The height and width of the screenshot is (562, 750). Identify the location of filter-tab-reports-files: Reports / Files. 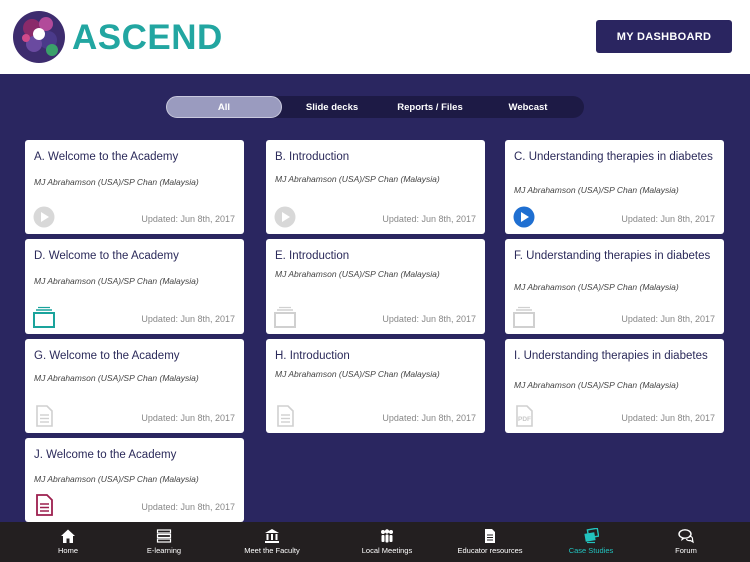
(430, 107).